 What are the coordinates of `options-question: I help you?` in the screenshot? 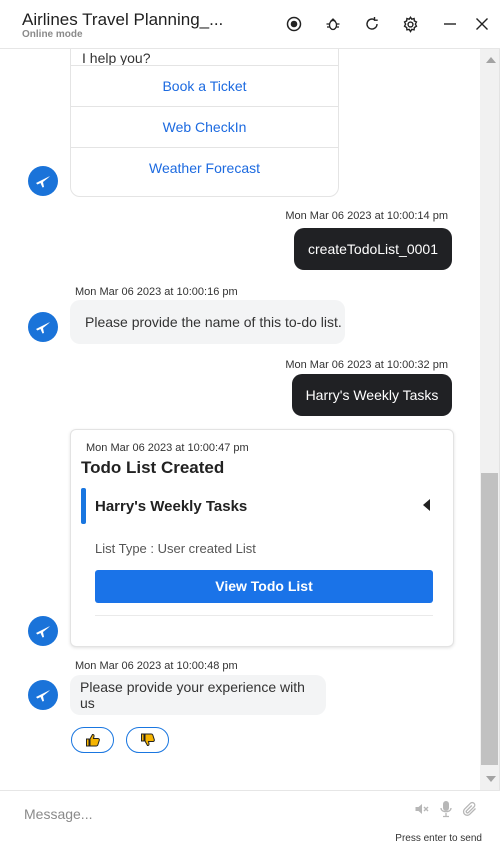 It's located at (116, 58).